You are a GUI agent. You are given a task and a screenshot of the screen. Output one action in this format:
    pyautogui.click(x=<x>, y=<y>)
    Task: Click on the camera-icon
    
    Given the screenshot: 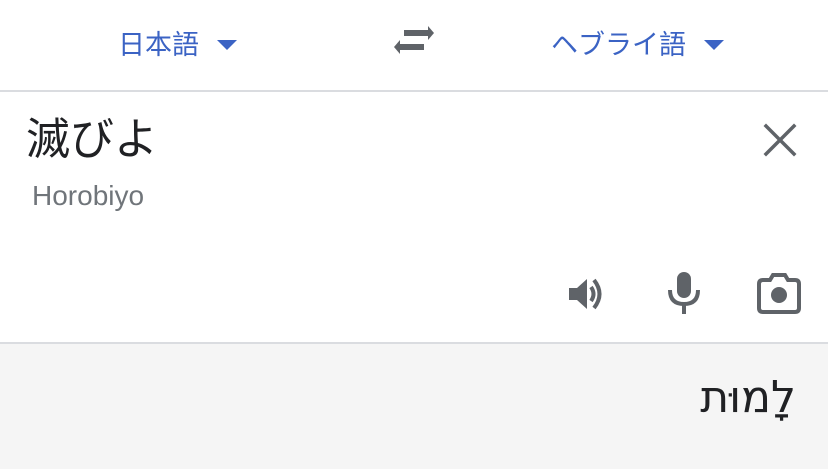 What is the action you would take?
    pyautogui.click(x=779, y=293)
    